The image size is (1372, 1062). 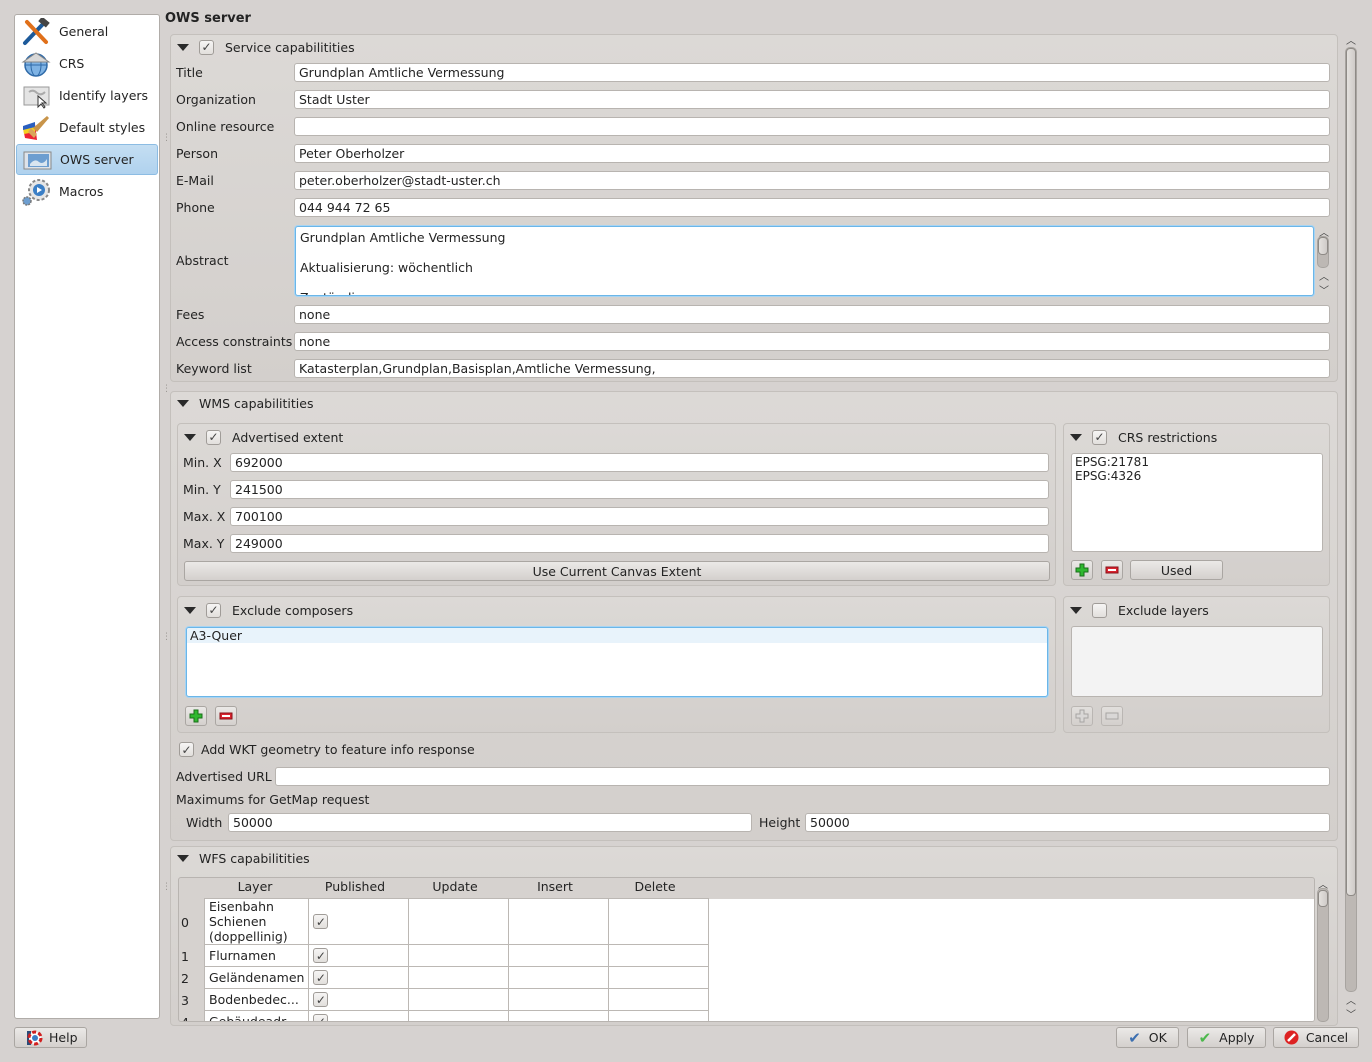 What do you see at coordinates (639, 543) in the screenshot?
I see `max-y-input: 249000` at bounding box center [639, 543].